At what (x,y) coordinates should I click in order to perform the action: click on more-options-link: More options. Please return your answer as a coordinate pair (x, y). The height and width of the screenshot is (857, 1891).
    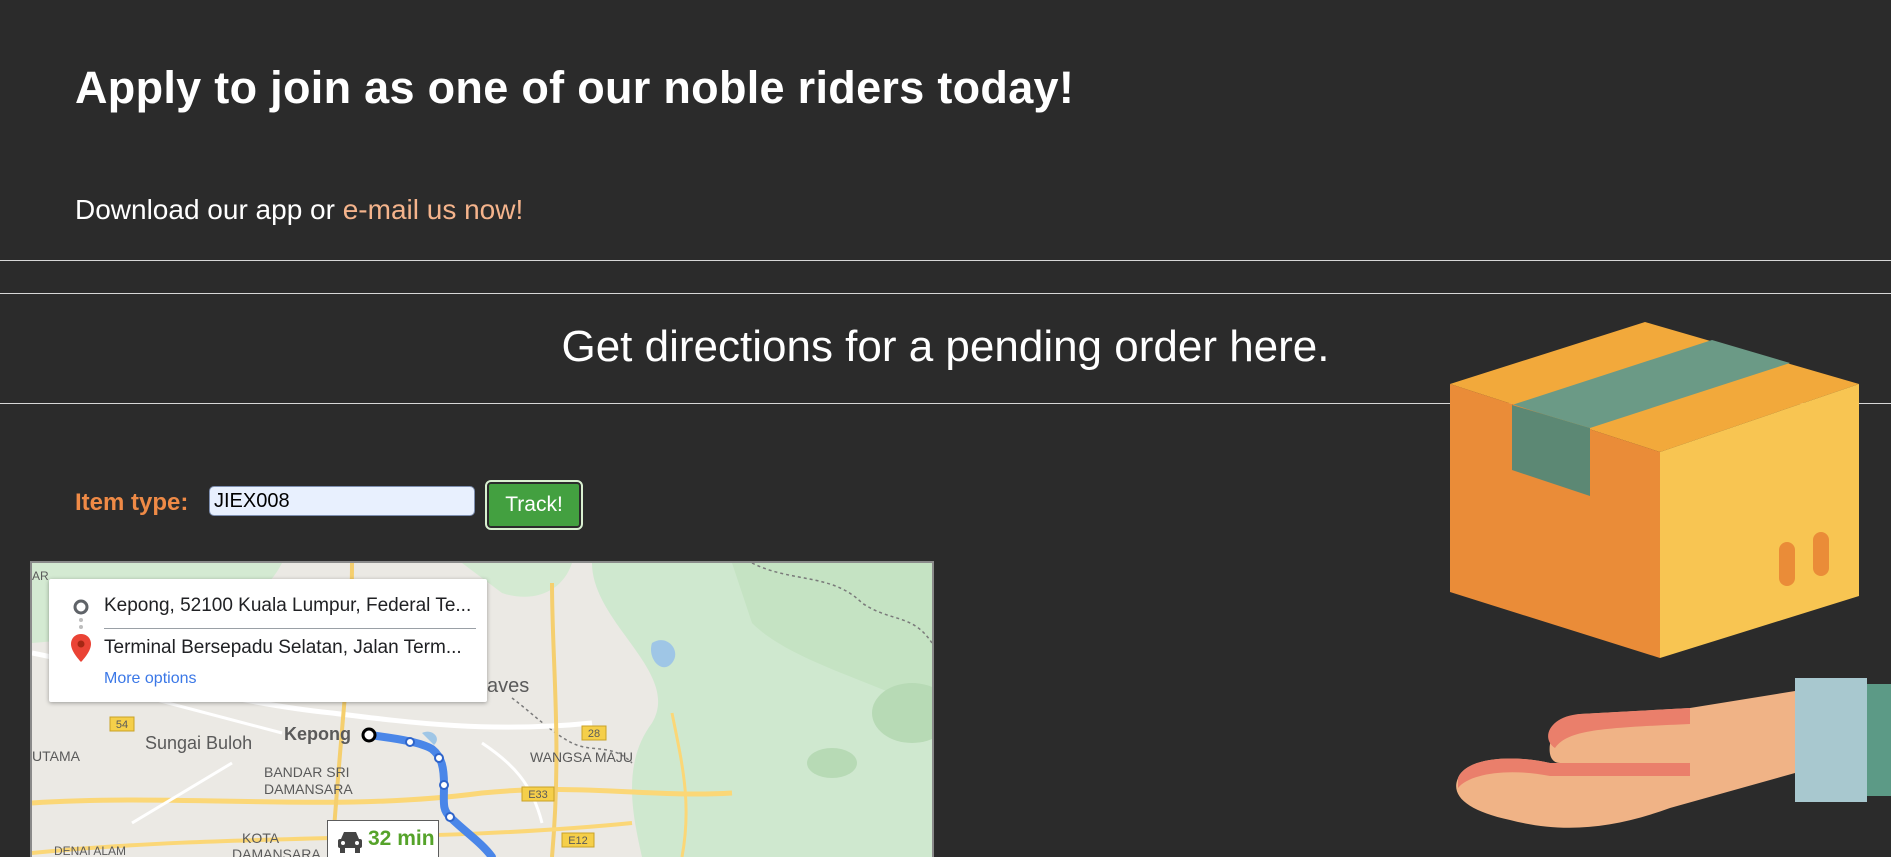
    Looking at the image, I should click on (150, 679).